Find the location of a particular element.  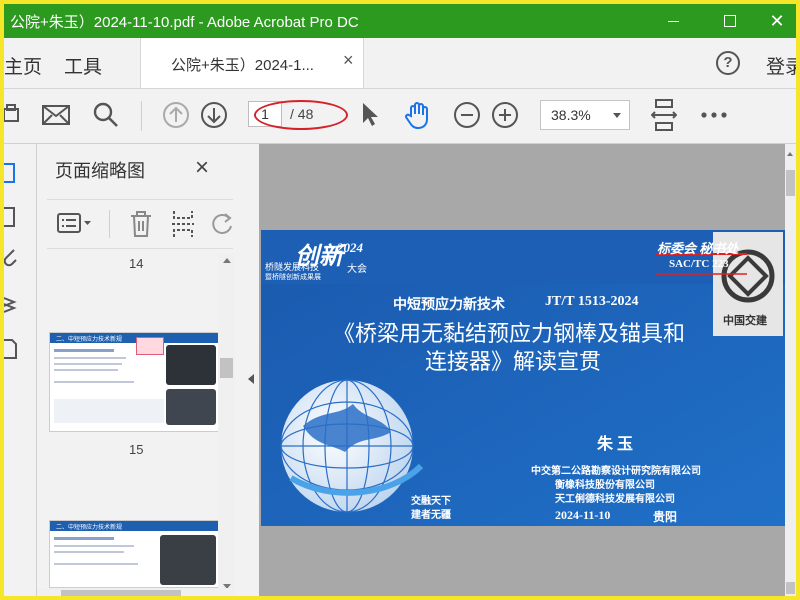

document-tab: 公院+朱玉）2024-1... × is located at coordinates (252, 63).